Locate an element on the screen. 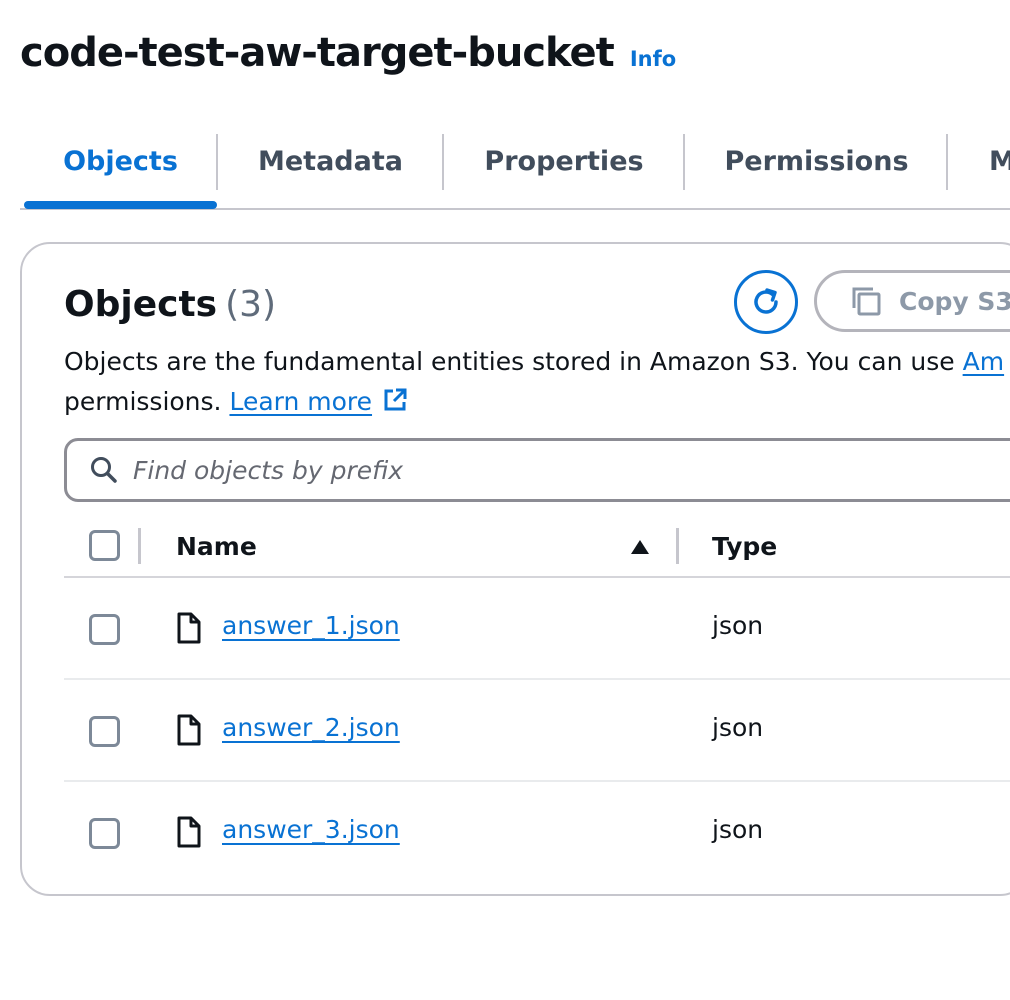 The height and width of the screenshot is (1000, 1010). copy-icon is located at coordinates (866, 301).